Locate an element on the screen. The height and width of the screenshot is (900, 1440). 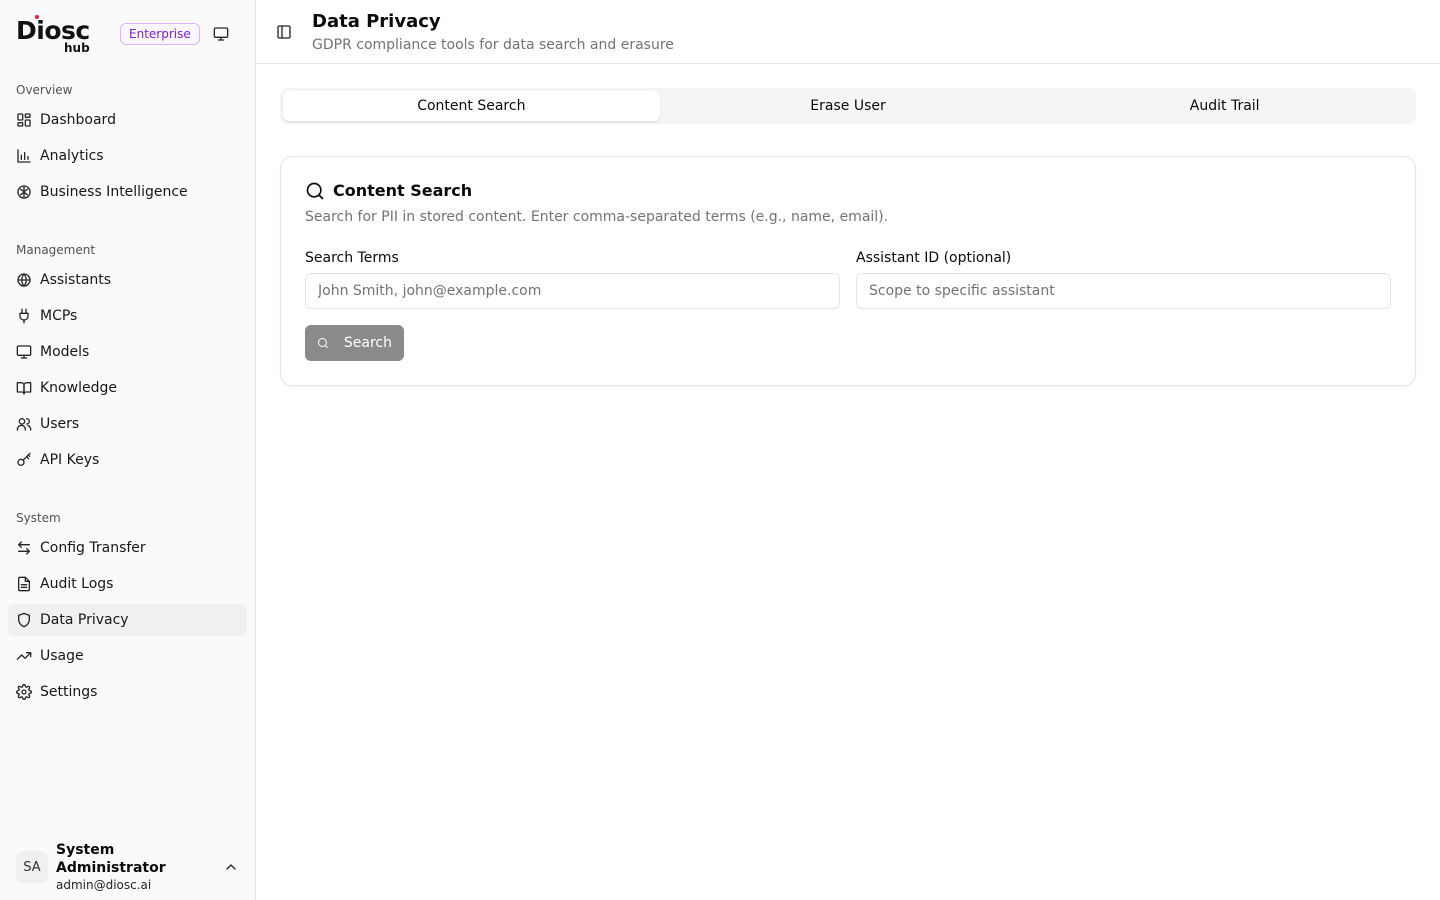
avatar: SA is located at coordinates (32, 867).